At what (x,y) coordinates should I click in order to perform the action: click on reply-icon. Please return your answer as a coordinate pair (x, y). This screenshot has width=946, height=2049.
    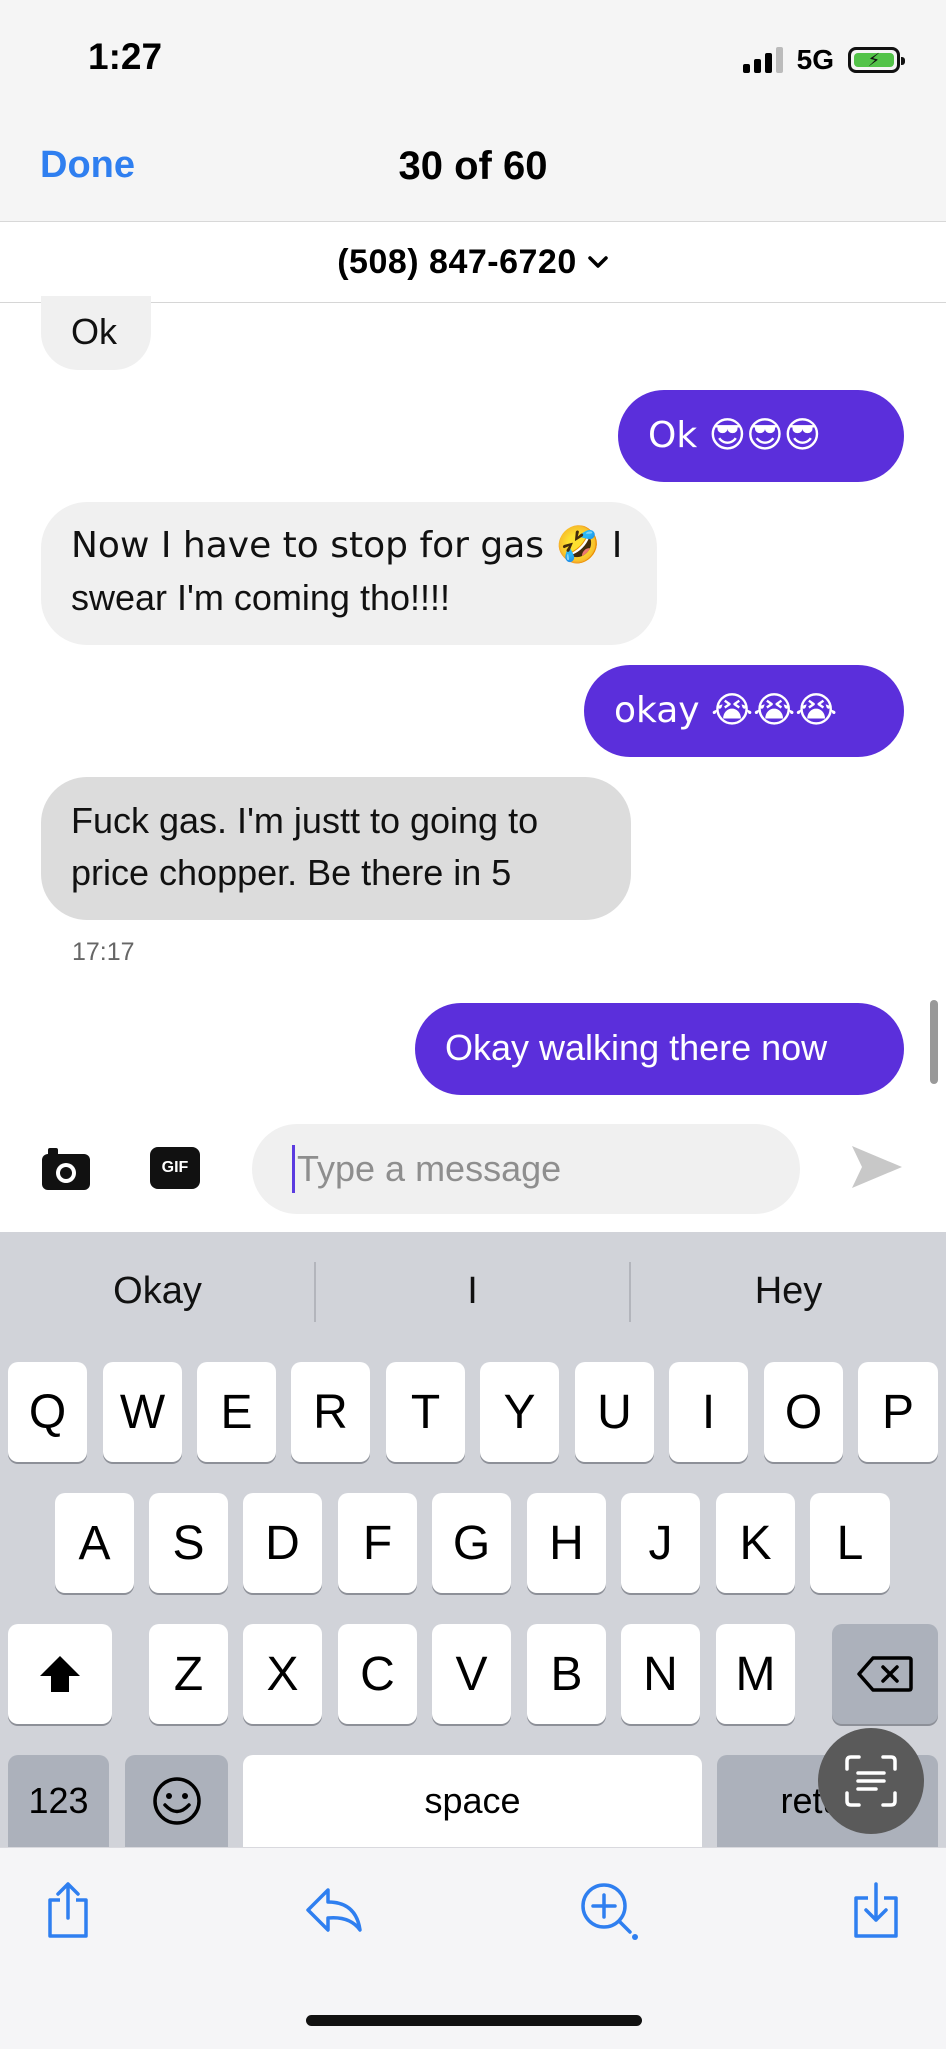
    Looking at the image, I should click on (334, 1910).